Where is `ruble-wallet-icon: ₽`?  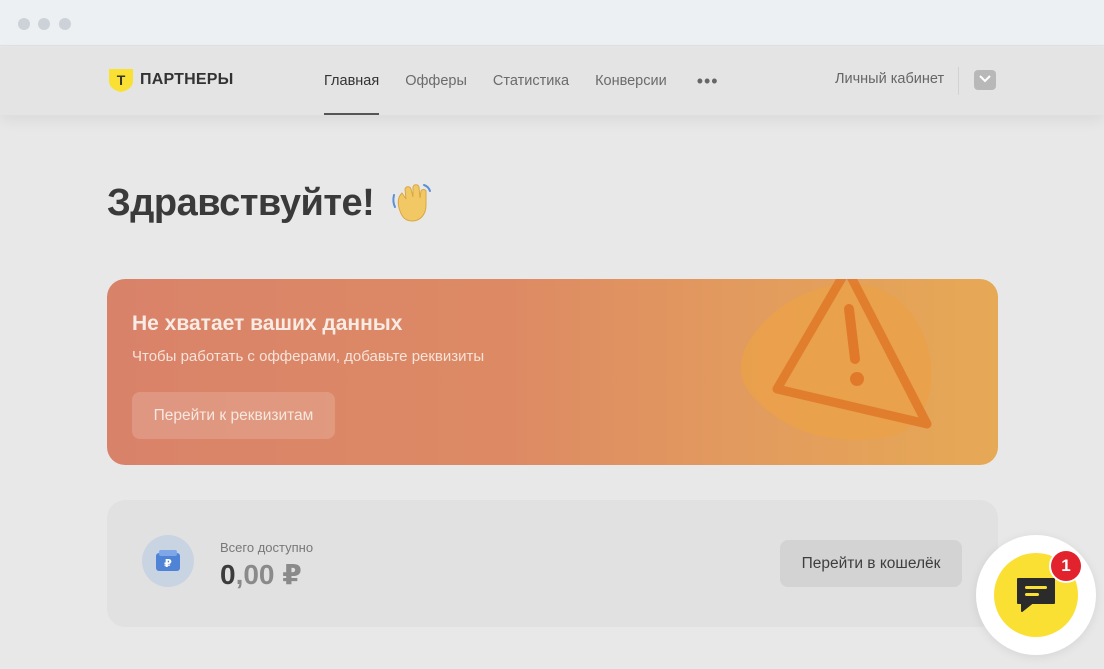
ruble-wallet-icon: ₽ is located at coordinates (168, 560).